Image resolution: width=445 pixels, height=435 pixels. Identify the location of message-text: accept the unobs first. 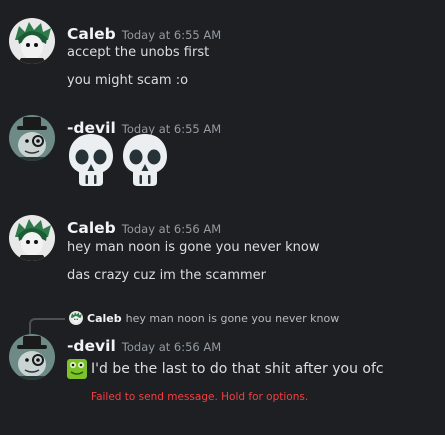
(138, 52).